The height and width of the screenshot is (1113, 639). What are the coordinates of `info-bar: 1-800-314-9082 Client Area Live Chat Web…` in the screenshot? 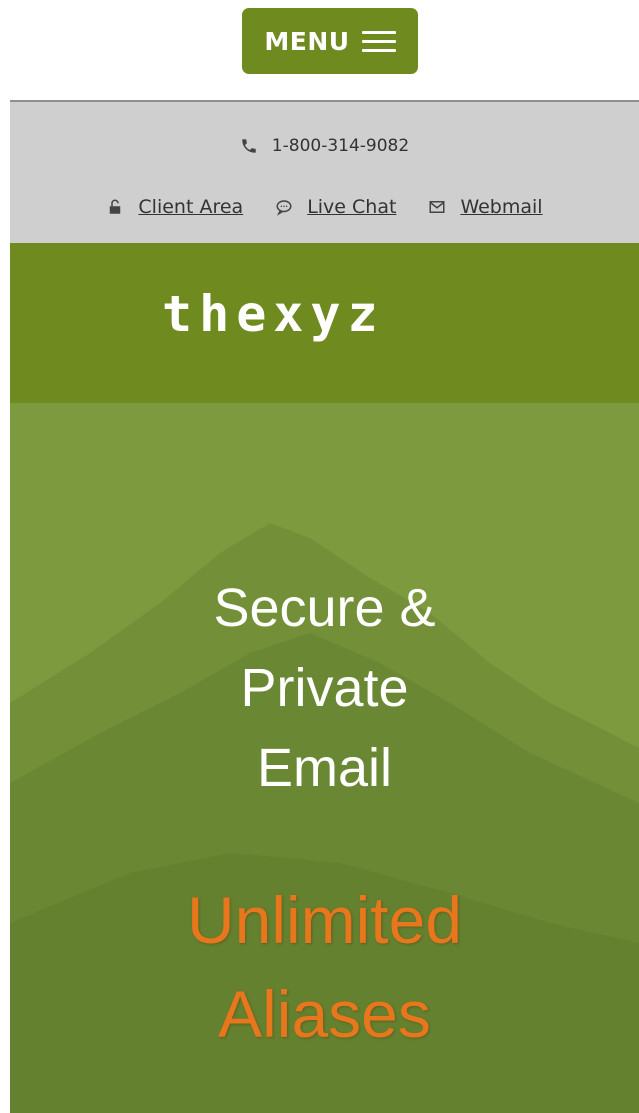 It's located at (324, 171).